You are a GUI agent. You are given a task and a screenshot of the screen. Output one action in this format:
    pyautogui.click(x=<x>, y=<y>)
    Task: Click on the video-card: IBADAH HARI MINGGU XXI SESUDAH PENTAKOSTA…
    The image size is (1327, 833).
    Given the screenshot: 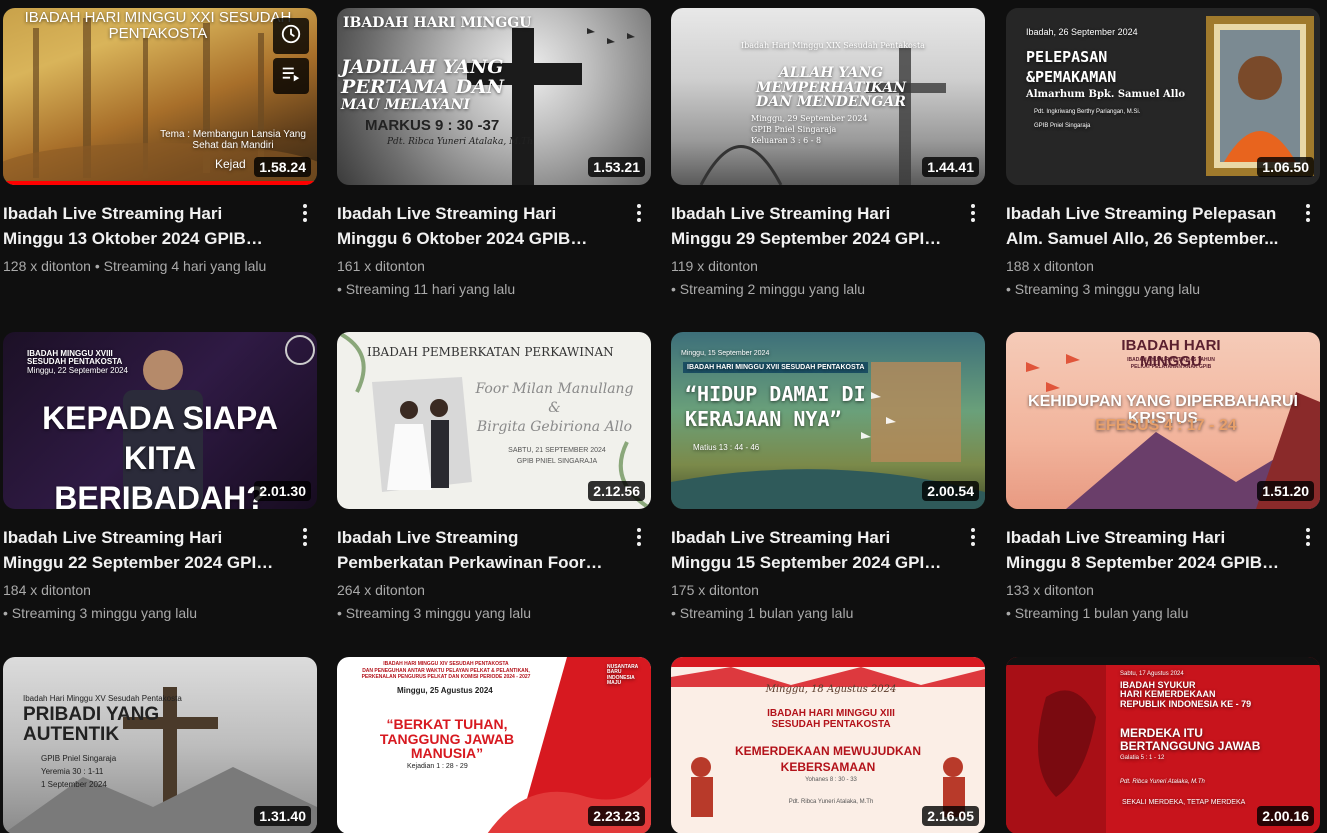 What is the action you would take?
    pyautogui.click(x=160, y=143)
    